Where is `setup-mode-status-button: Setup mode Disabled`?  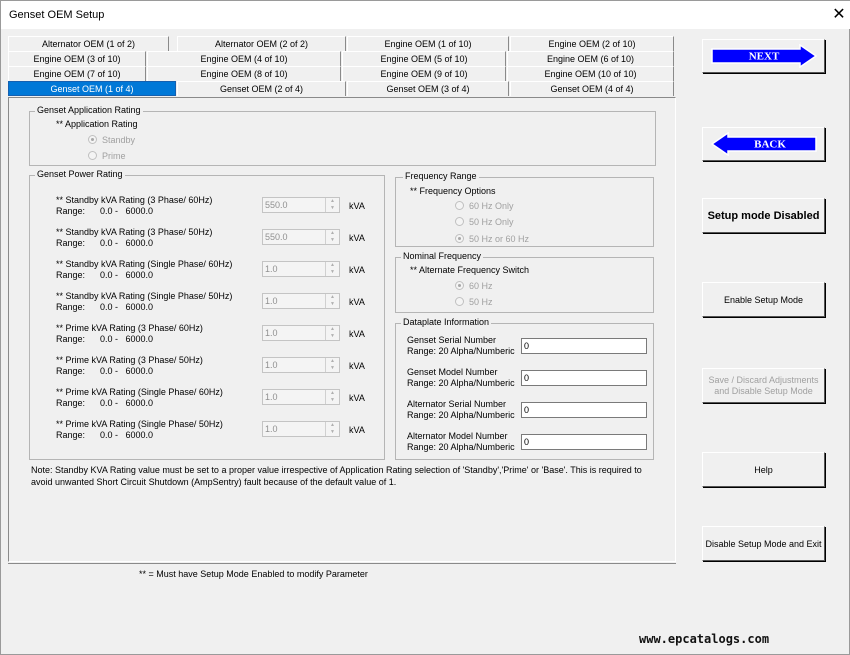 setup-mode-status-button: Setup mode Disabled is located at coordinates (763, 215).